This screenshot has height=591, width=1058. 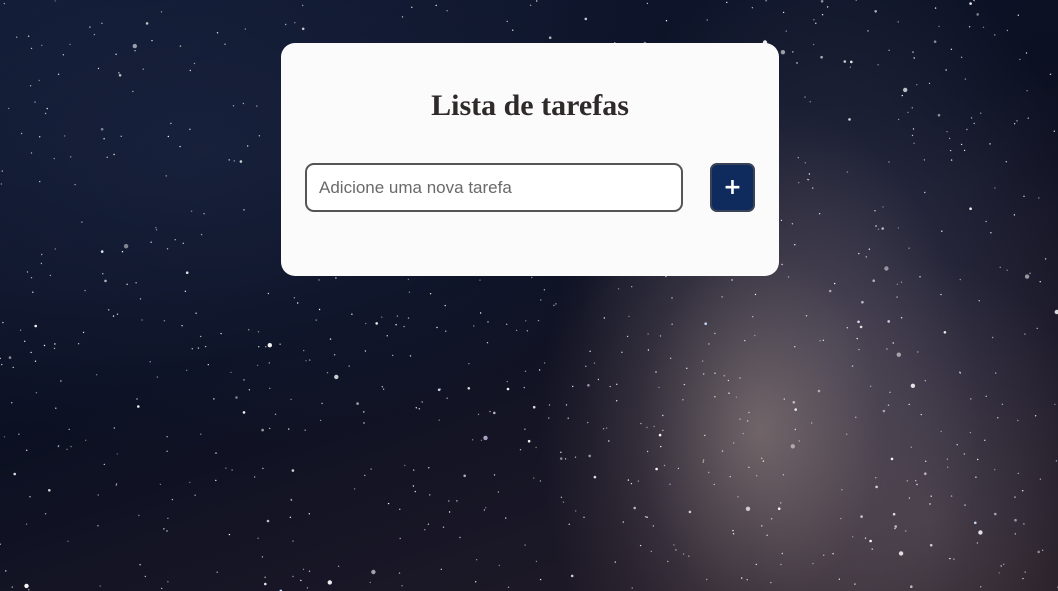 I want to click on add-task-button: +, so click(x=732, y=187).